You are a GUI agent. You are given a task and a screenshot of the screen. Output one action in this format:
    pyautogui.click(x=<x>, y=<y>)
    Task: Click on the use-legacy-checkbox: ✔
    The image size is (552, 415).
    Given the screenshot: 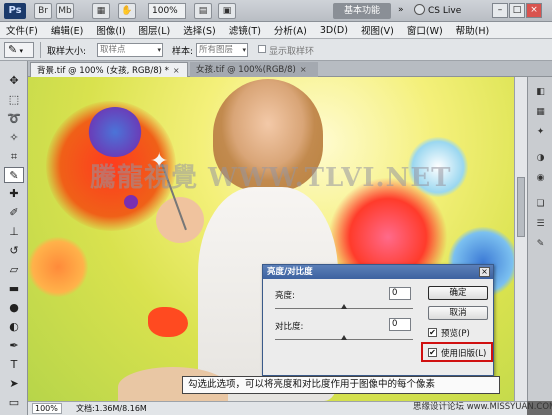 What is the action you would take?
    pyautogui.click(x=432, y=352)
    